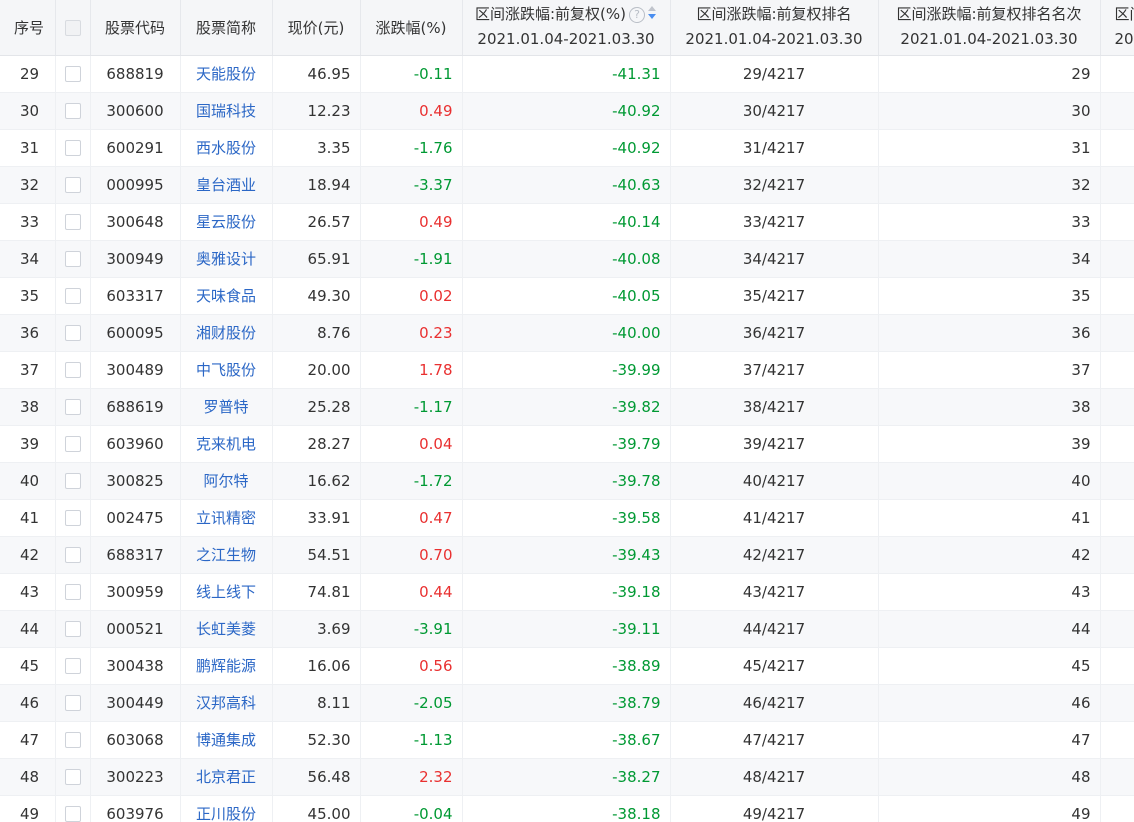 The image size is (1134, 822). I want to click on table-row: 35 603317 天味食品 49.30 0.02 -40.05 35/4217 35, so click(567, 296).